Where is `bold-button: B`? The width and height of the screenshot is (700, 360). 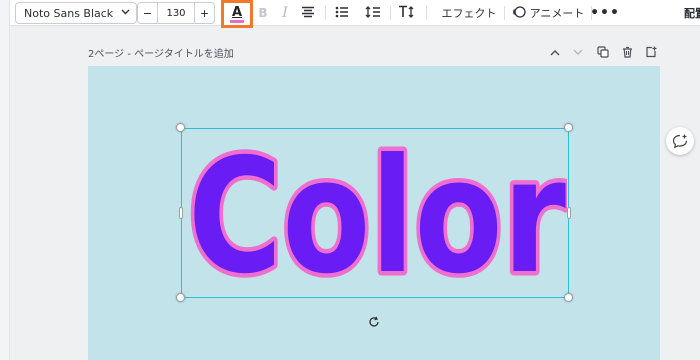 bold-button: B is located at coordinates (263, 13).